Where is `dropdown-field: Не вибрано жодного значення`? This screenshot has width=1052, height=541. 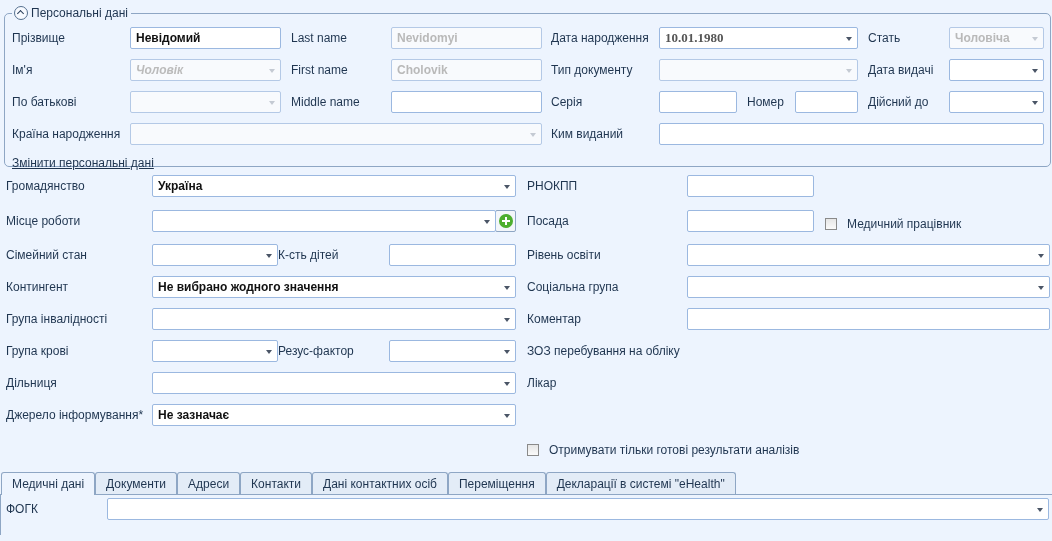
dropdown-field: Не вибрано жодного значення is located at coordinates (334, 287).